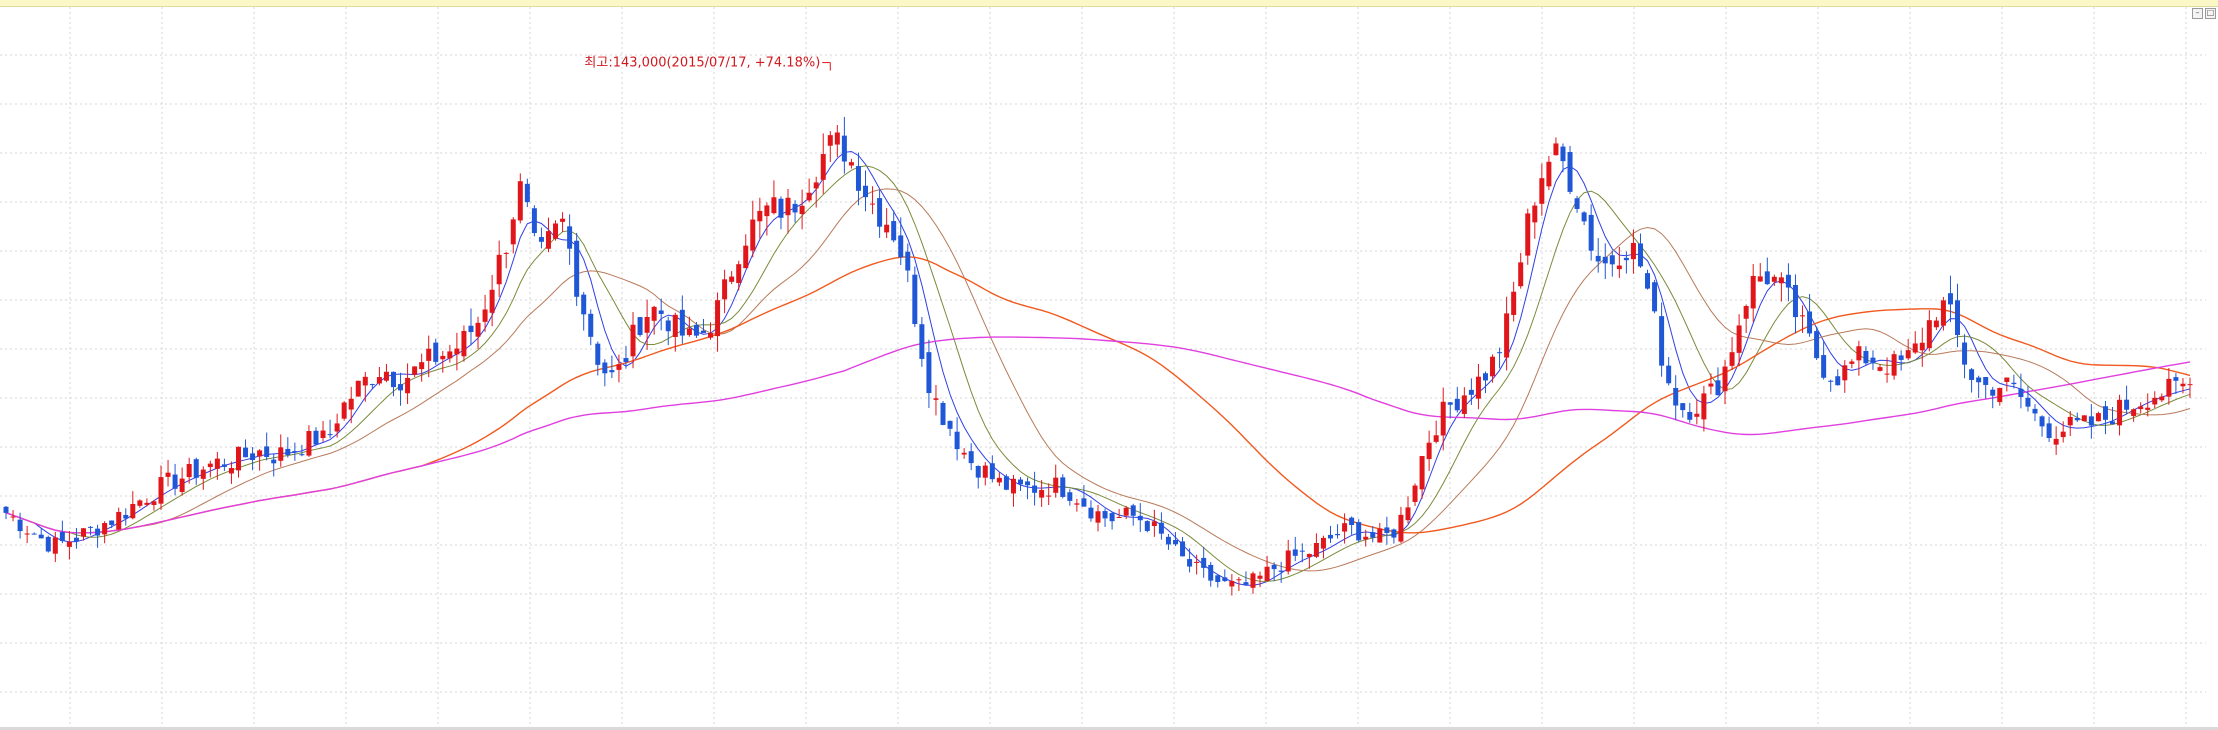 The width and height of the screenshot is (2218, 730). Describe the element at coordinates (2210, 13) in the screenshot. I see `maximize-button: □` at that location.